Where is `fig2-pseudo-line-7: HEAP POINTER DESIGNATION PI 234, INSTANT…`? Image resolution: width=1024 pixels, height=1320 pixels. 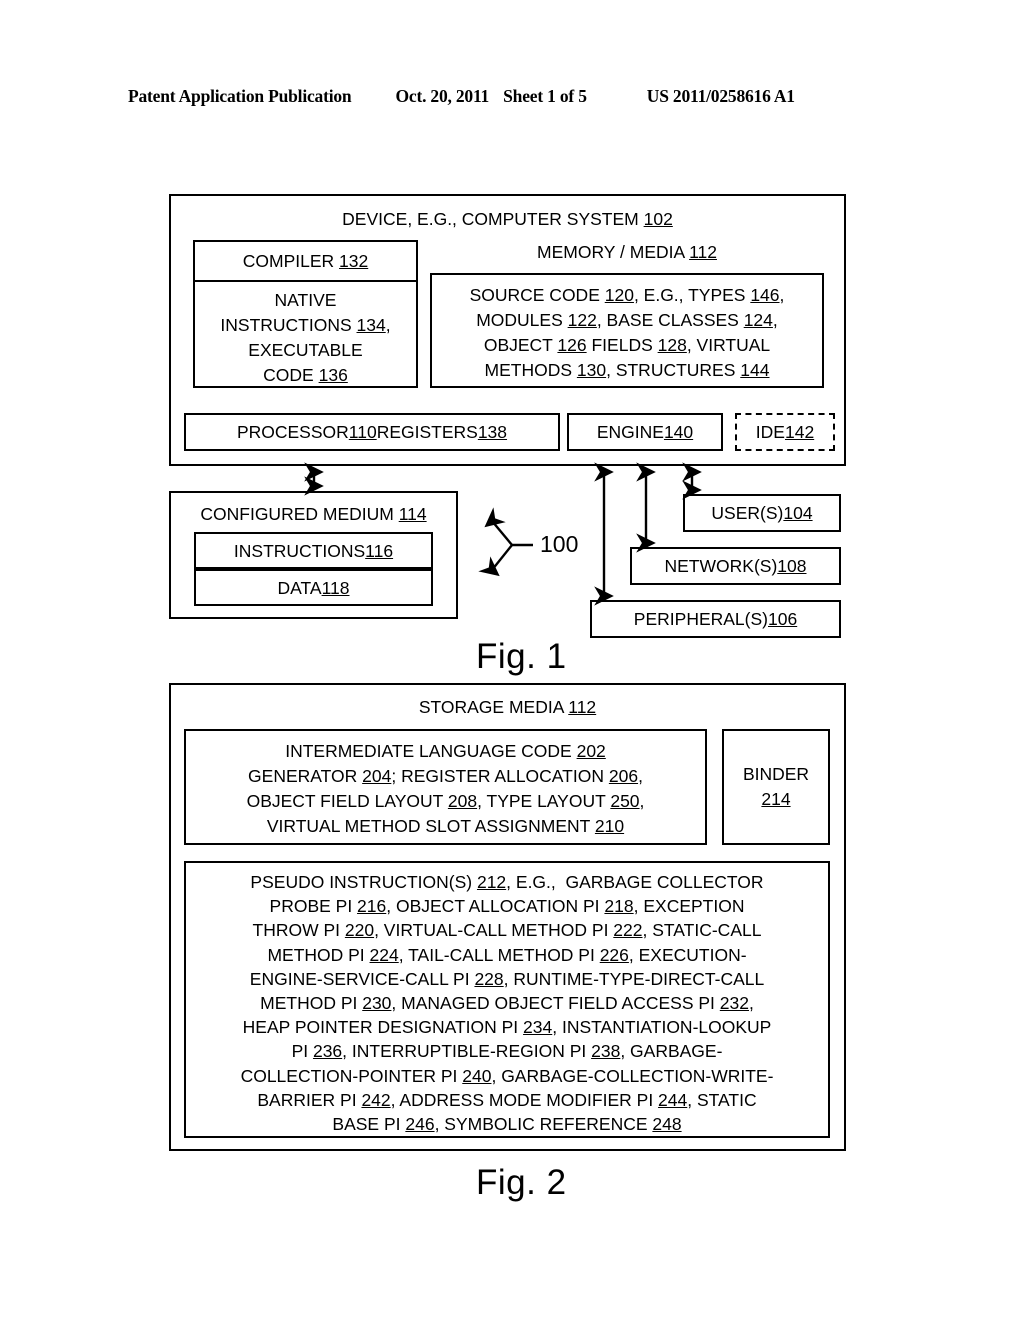
fig2-pseudo-line-7: HEAP POINTER DESIGNATION PI 234, INSTANT… is located at coordinates (507, 1027).